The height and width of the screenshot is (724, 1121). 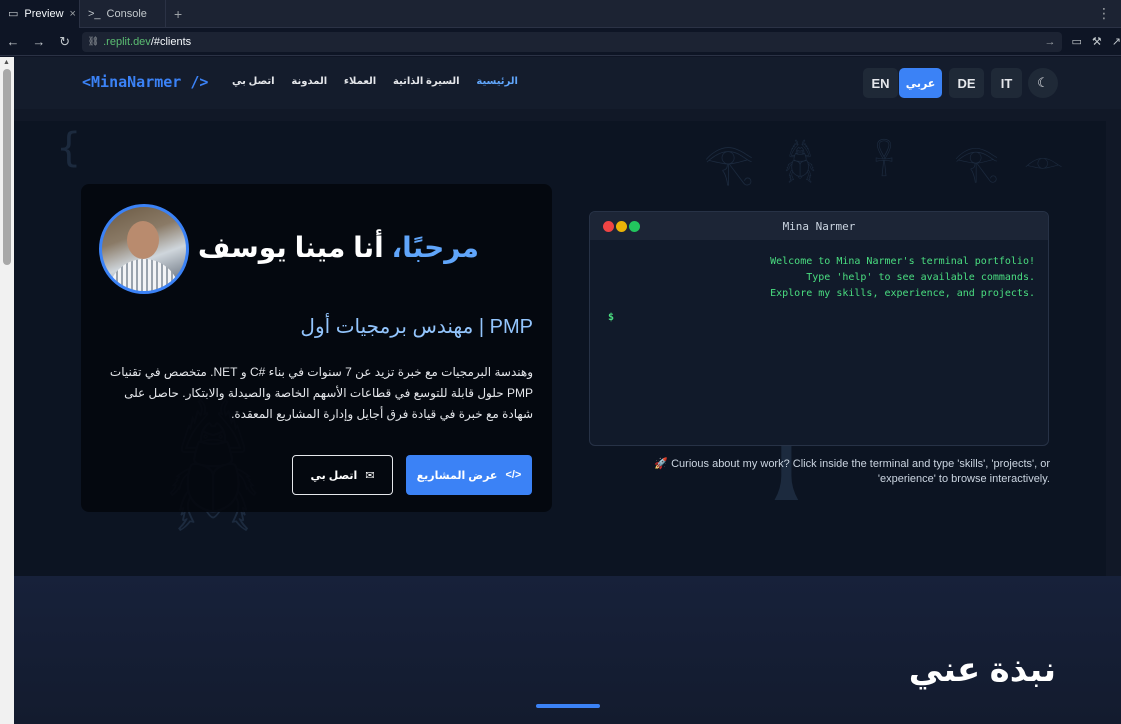 I want to click on terminal-prompt: $, so click(x=821, y=317).